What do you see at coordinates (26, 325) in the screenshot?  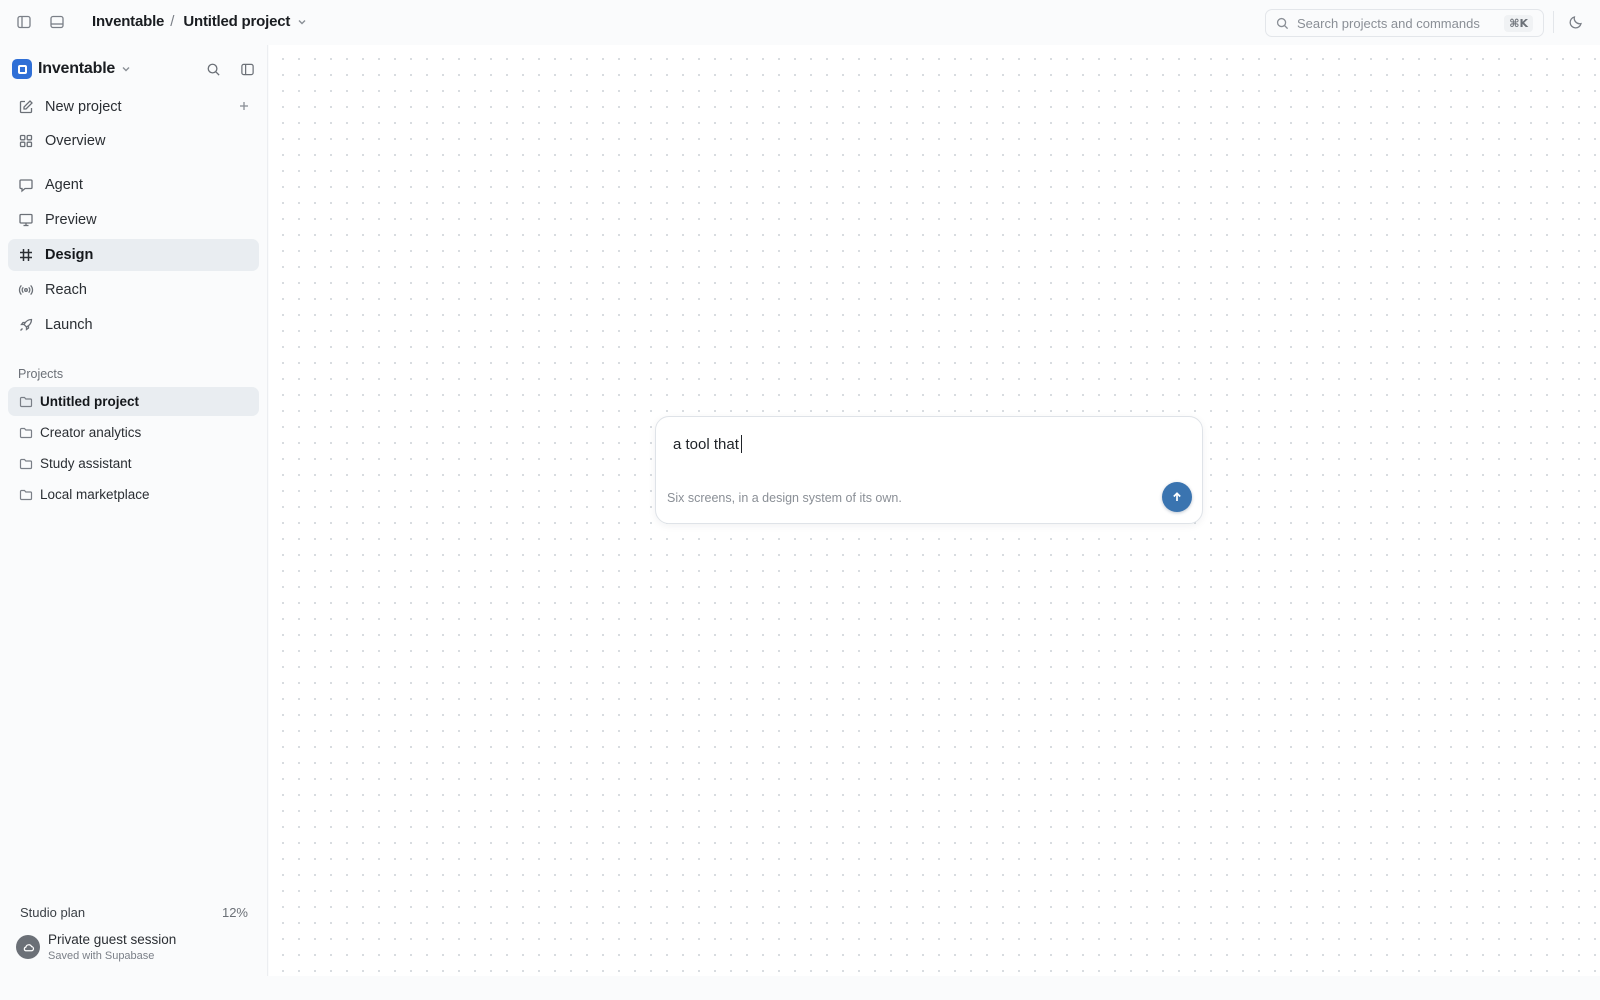 I see `rocket-icon` at bounding box center [26, 325].